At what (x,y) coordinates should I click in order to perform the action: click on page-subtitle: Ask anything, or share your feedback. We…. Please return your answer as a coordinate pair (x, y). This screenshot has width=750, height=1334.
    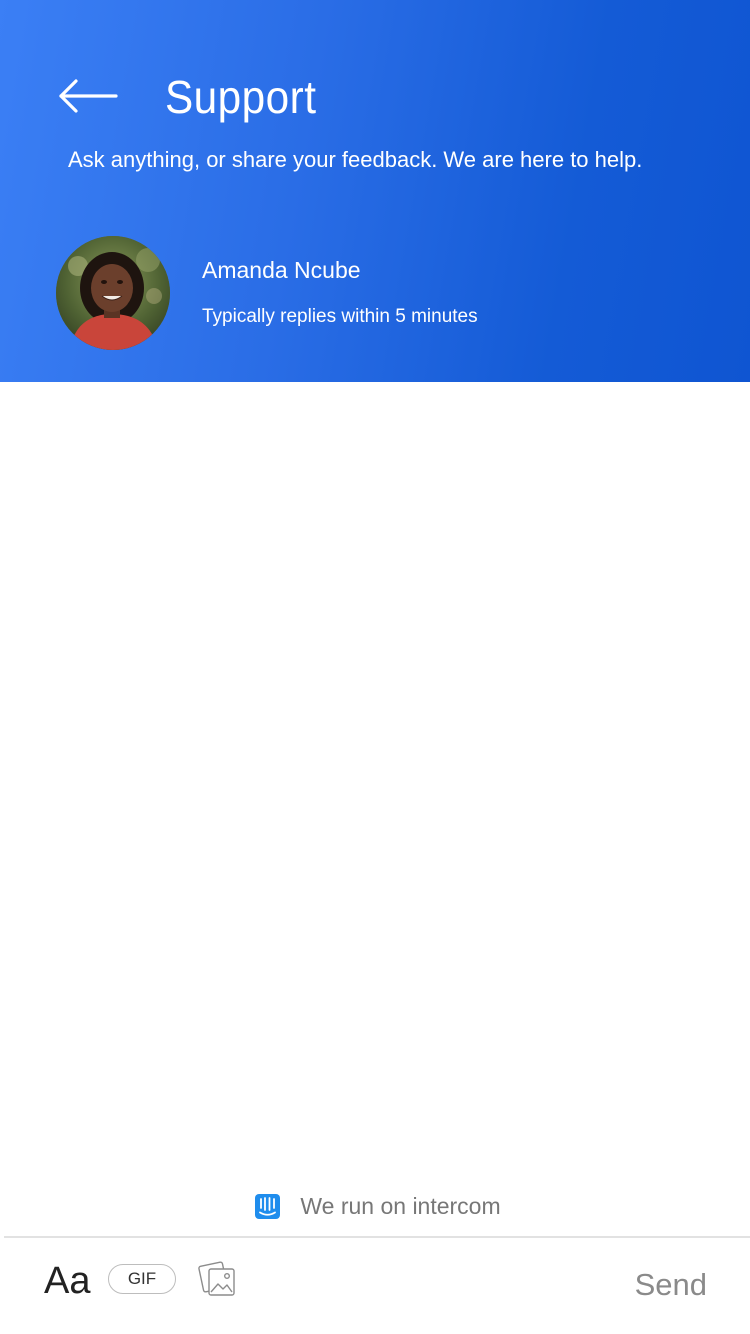
    Looking at the image, I should click on (355, 159).